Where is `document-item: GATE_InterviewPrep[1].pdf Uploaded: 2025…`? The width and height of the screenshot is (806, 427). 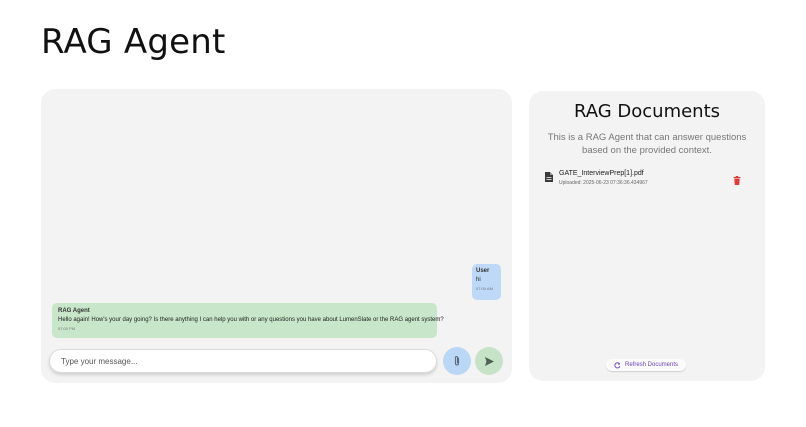 document-item: GATE_InterviewPrep[1].pdf Uploaded: 2025… is located at coordinates (648, 180).